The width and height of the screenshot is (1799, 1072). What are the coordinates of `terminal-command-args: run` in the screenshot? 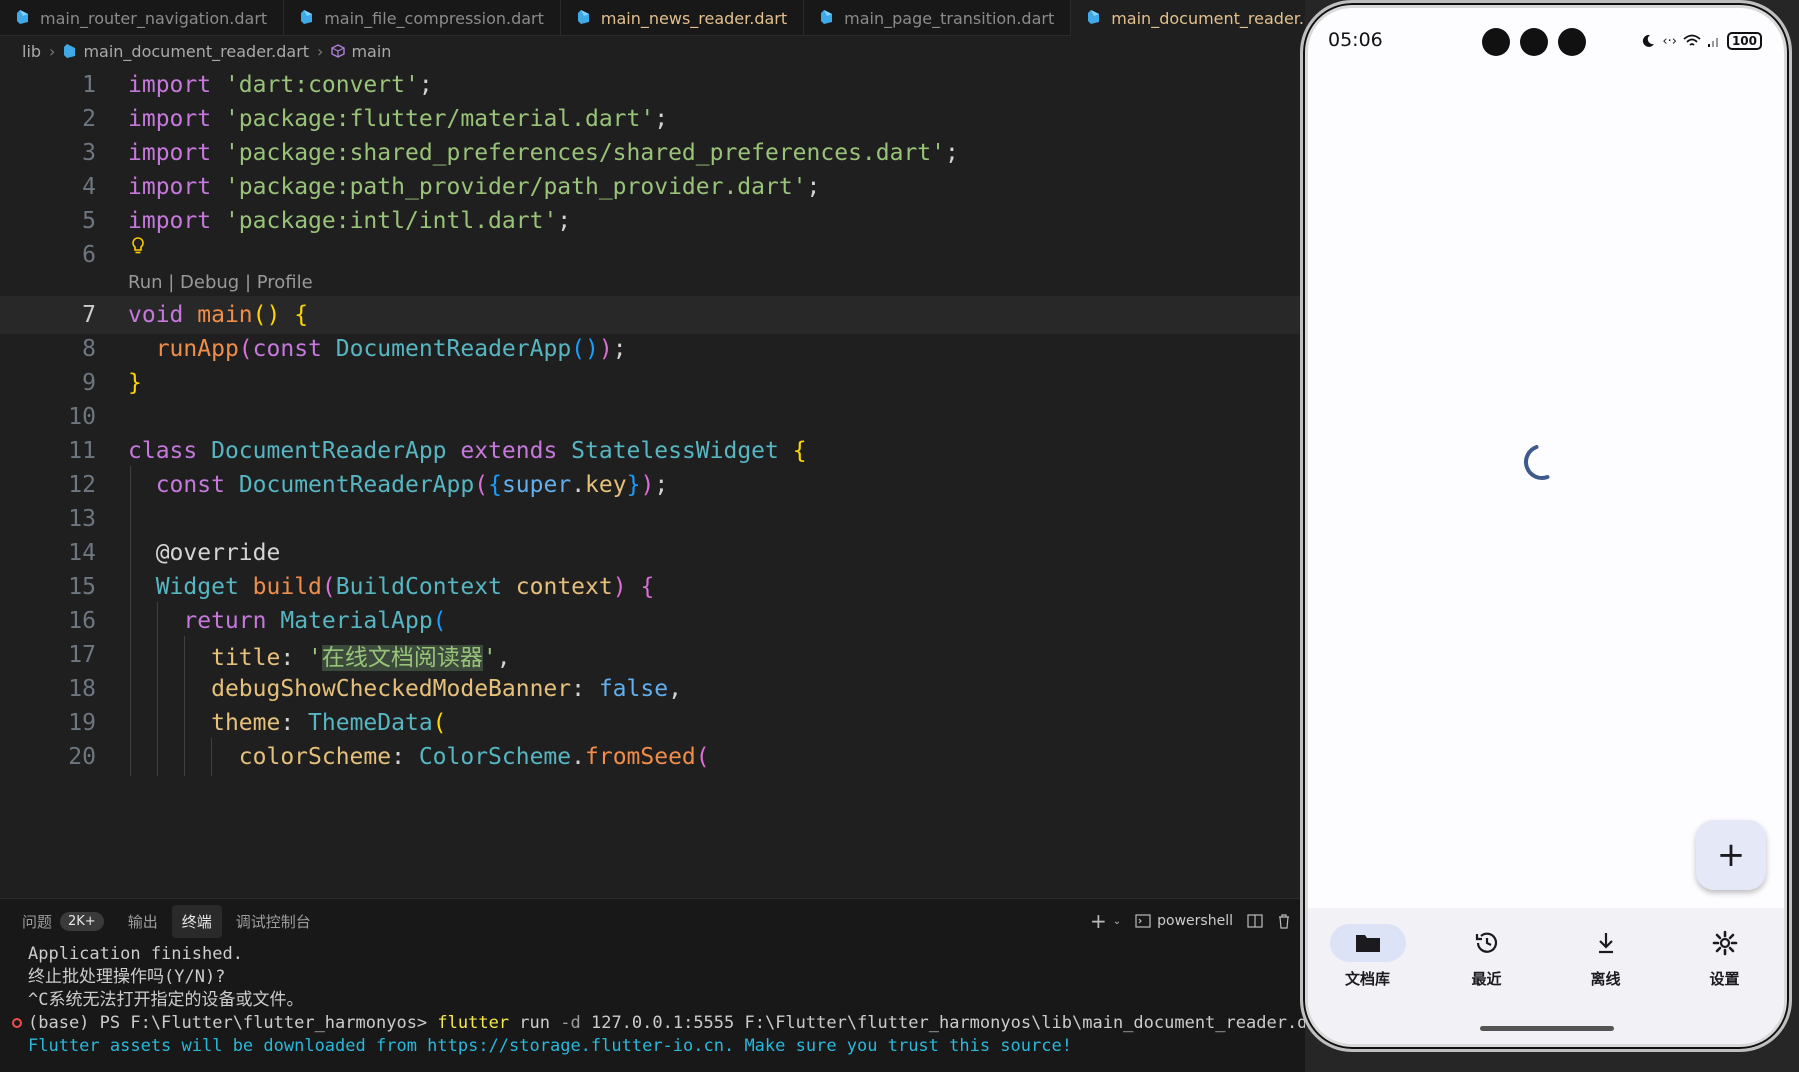 It's located at (535, 1023).